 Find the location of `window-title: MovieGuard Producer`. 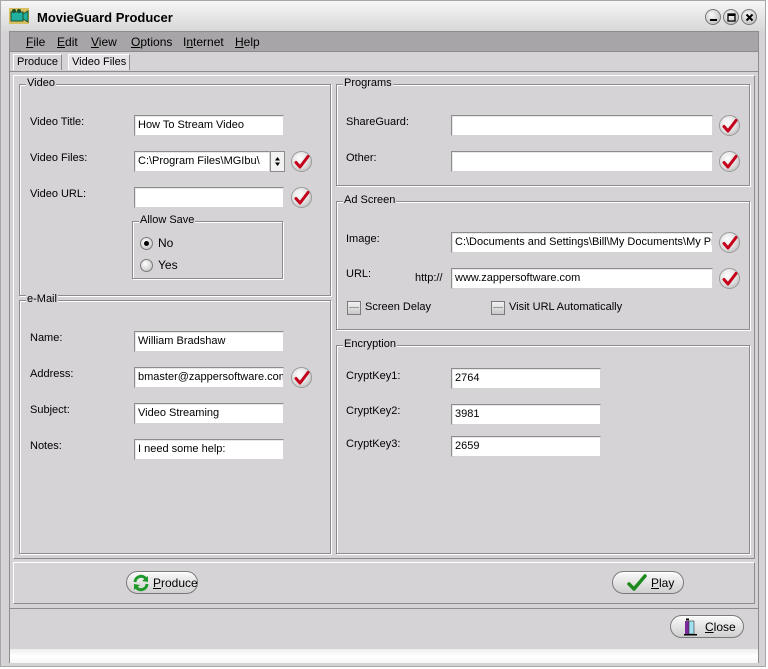

window-title: MovieGuard Producer is located at coordinates (105, 17).